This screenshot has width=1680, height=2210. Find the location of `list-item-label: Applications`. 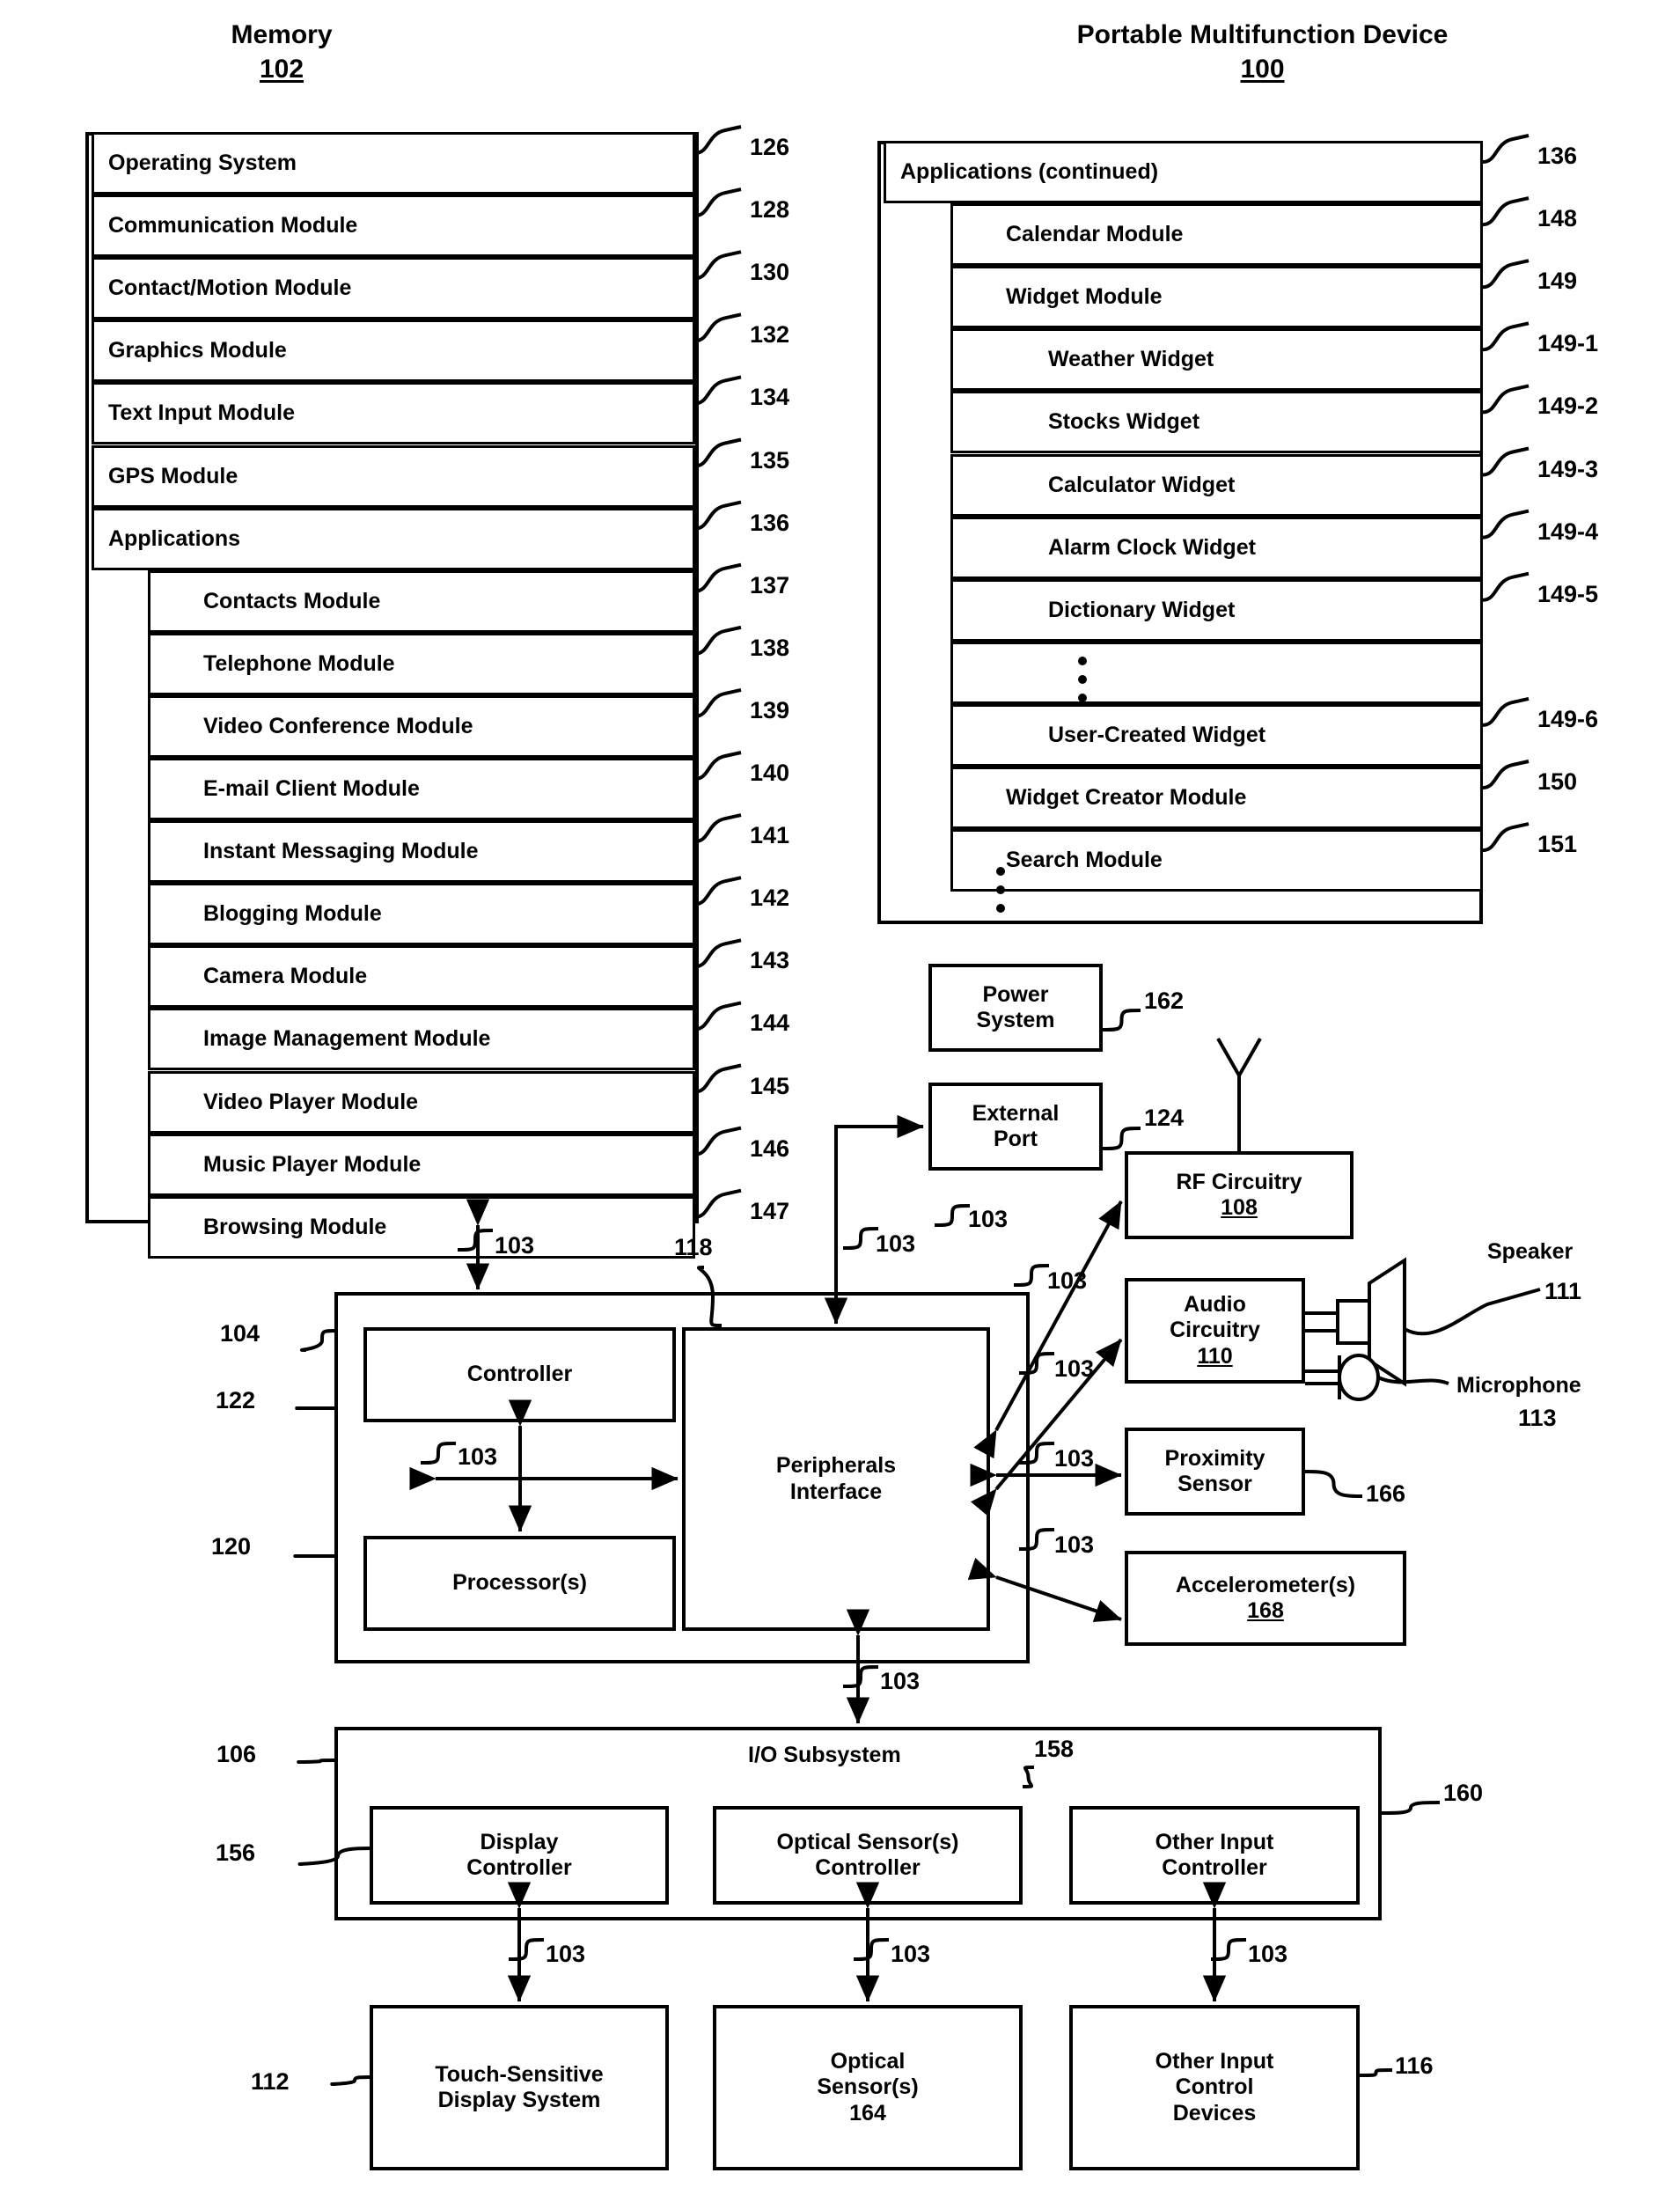

list-item-label: Applications is located at coordinates (174, 538).